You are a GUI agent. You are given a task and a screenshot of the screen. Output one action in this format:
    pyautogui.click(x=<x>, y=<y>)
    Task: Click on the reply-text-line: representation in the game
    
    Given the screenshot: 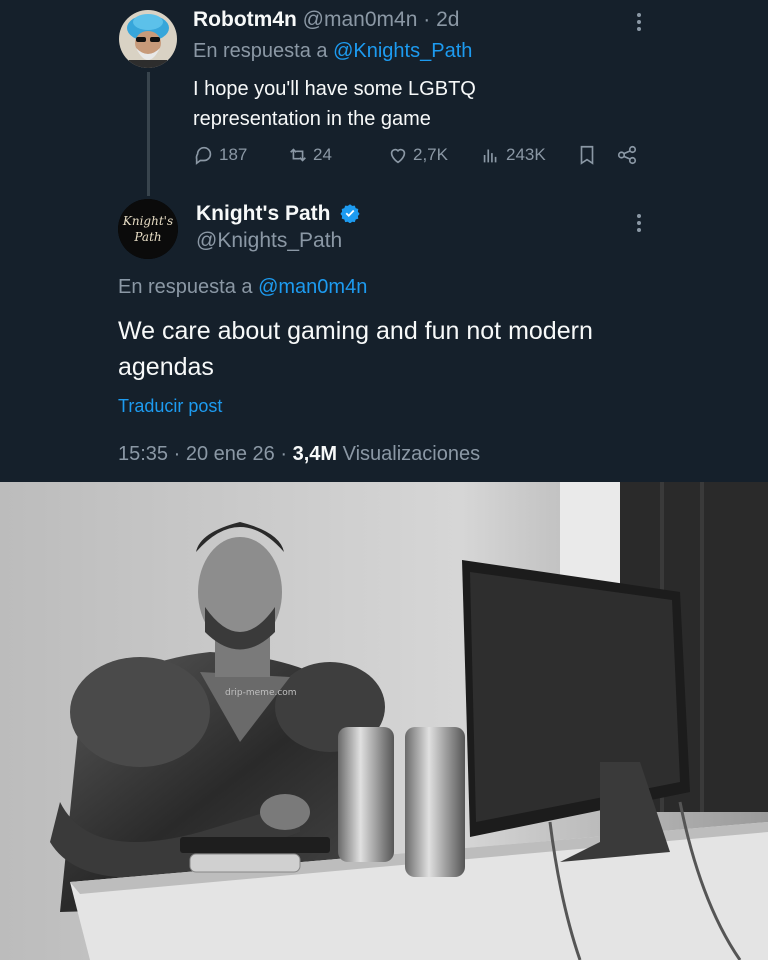 What is the action you would take?
    pyautogui.click(x=312, y=119)
    